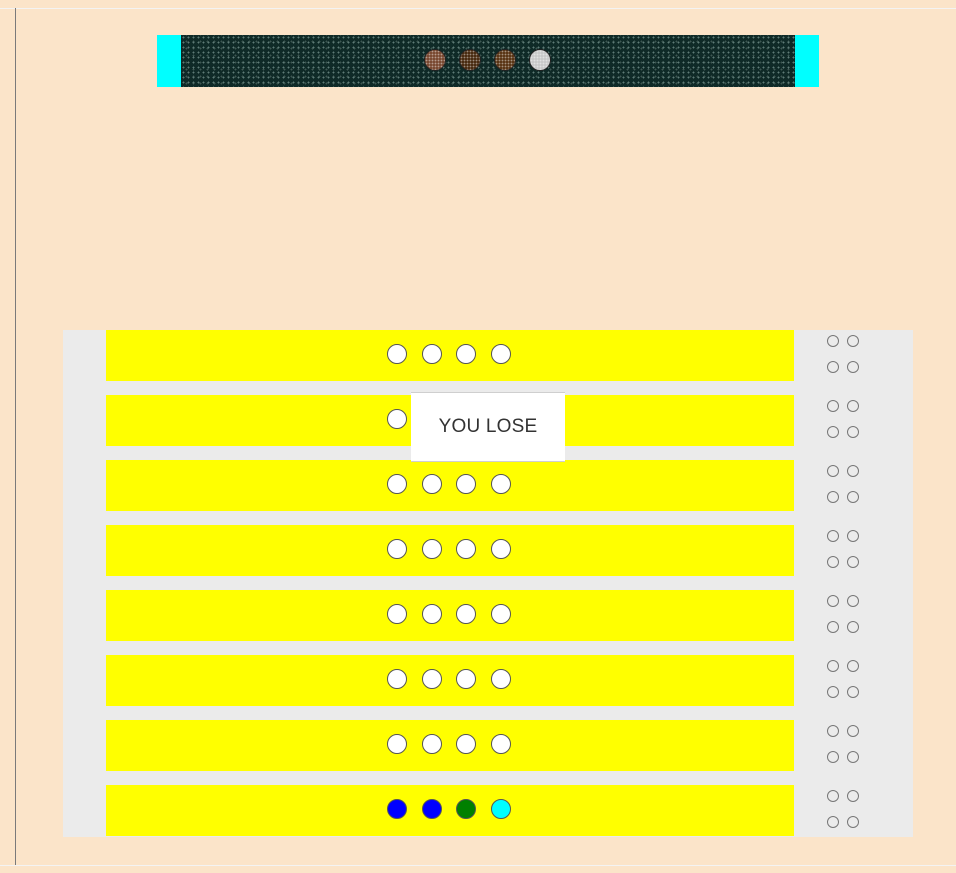 The image size is (956, 873). I want to click on top-border, so click(478, 8).